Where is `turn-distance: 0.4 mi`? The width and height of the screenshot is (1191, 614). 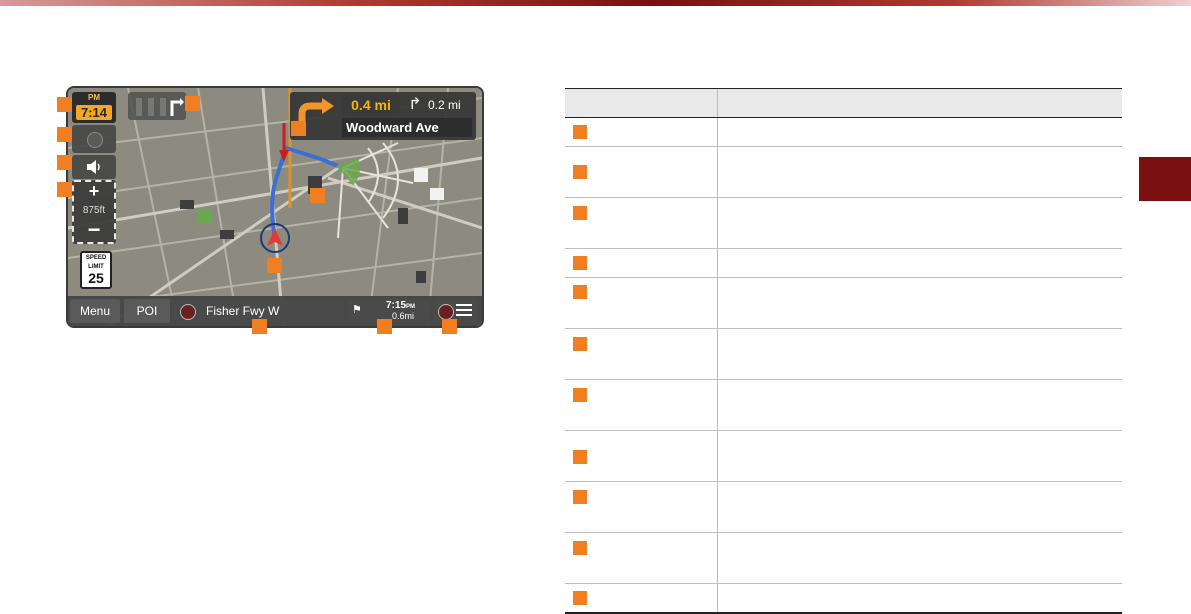
turn-distance: 0.4 mi is located at coordinates (371, 105).